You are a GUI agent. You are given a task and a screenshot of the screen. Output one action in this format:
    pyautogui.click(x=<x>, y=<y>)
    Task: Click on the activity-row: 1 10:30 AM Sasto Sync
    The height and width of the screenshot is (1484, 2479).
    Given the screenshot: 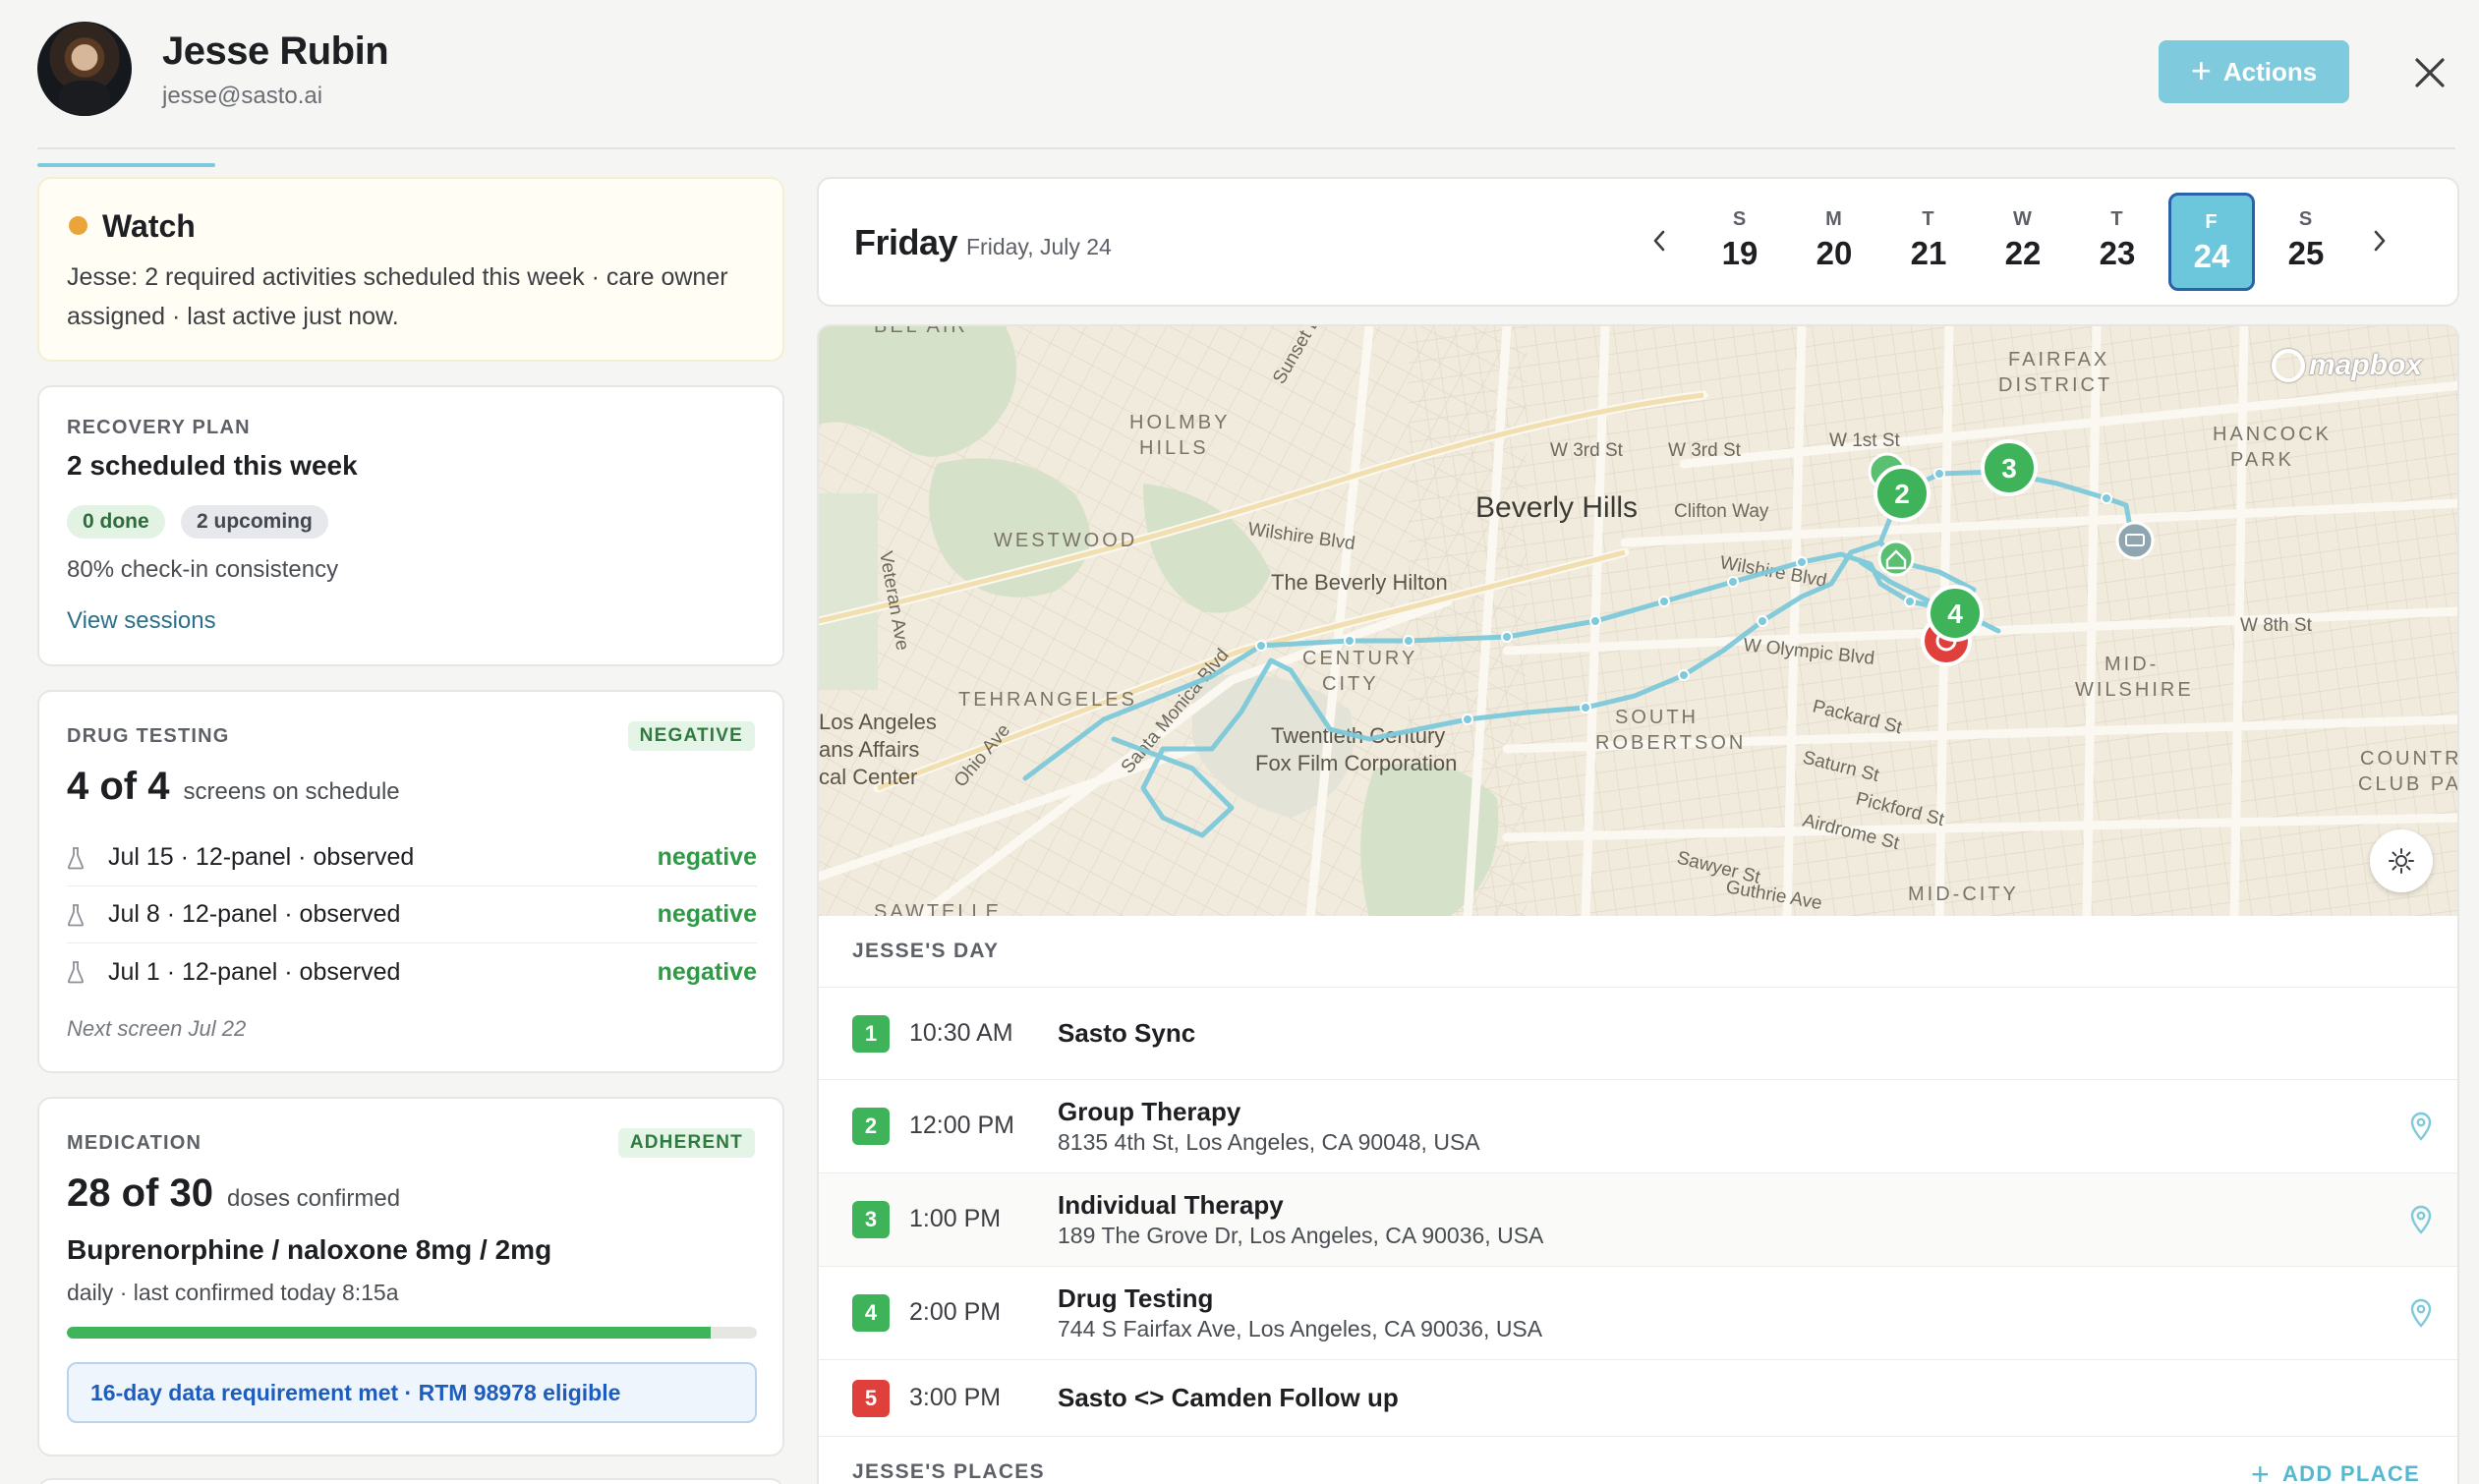 What is the action you would take?
    pyautogui.click(x=1638, y=1033)
    